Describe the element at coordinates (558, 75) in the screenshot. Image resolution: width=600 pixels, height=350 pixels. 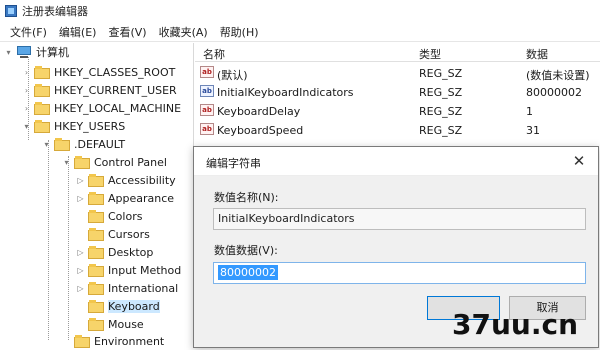
I see `value-data: (数值未设置)` at that location.